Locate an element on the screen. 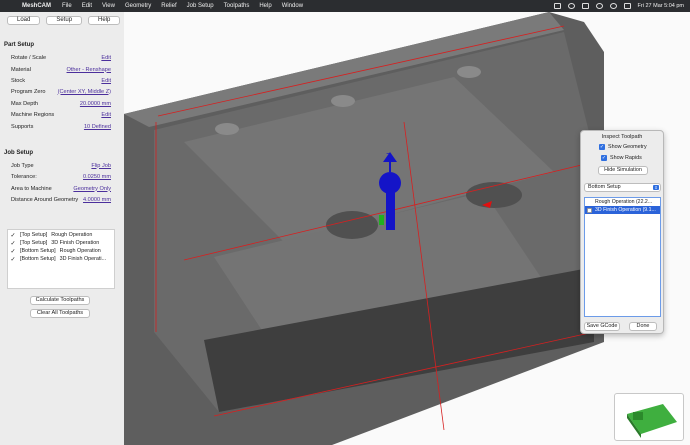  list-item: ✓ [Bottom Setup] Rough Operation is located at coordinates (62, 251).